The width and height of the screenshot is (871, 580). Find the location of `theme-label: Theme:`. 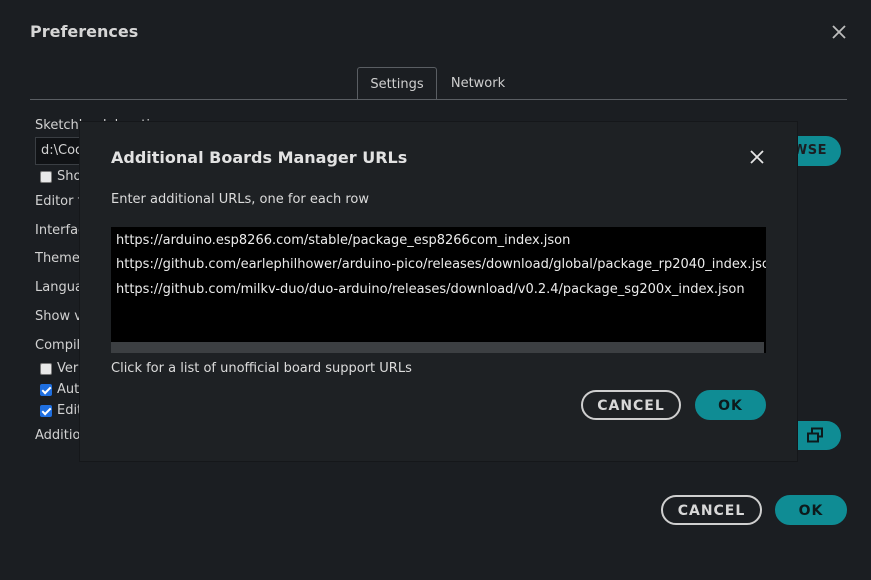

theme-label: Theme: is located at coordinates (60, 258).